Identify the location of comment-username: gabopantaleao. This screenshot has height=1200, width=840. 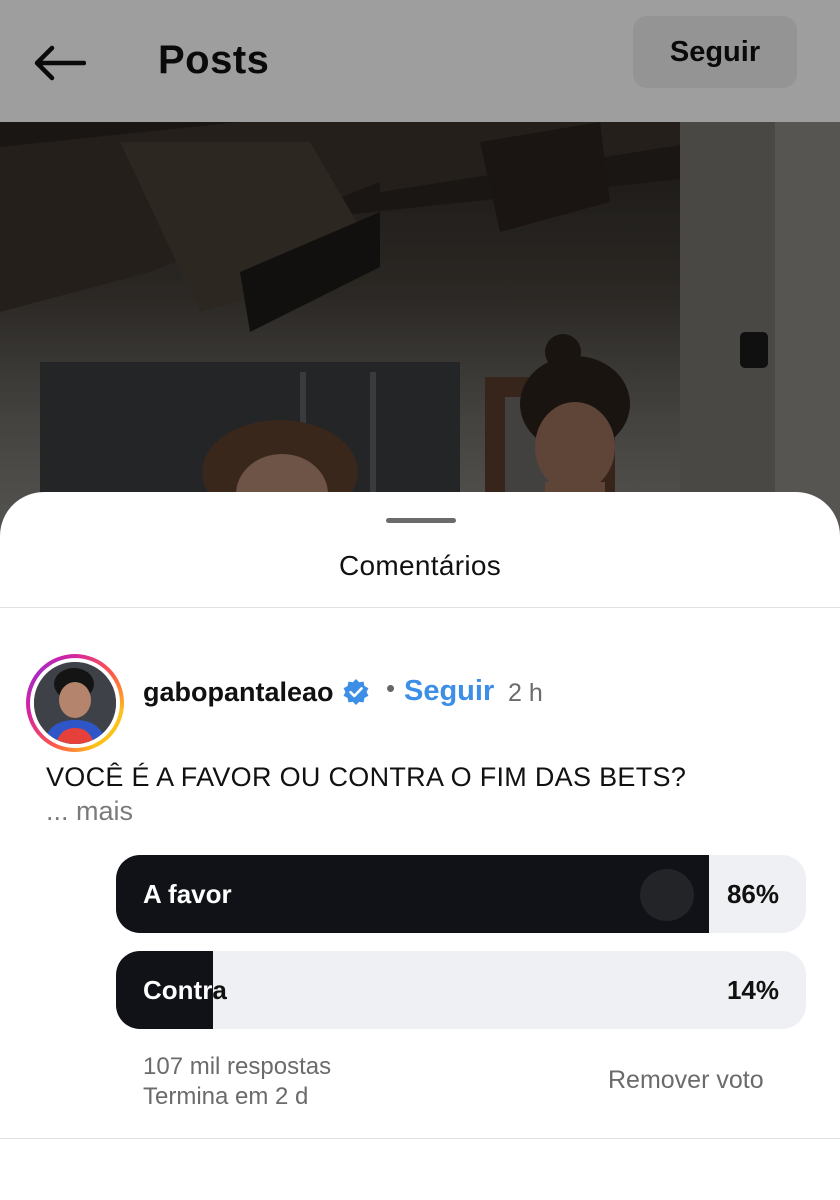
(238, 692).